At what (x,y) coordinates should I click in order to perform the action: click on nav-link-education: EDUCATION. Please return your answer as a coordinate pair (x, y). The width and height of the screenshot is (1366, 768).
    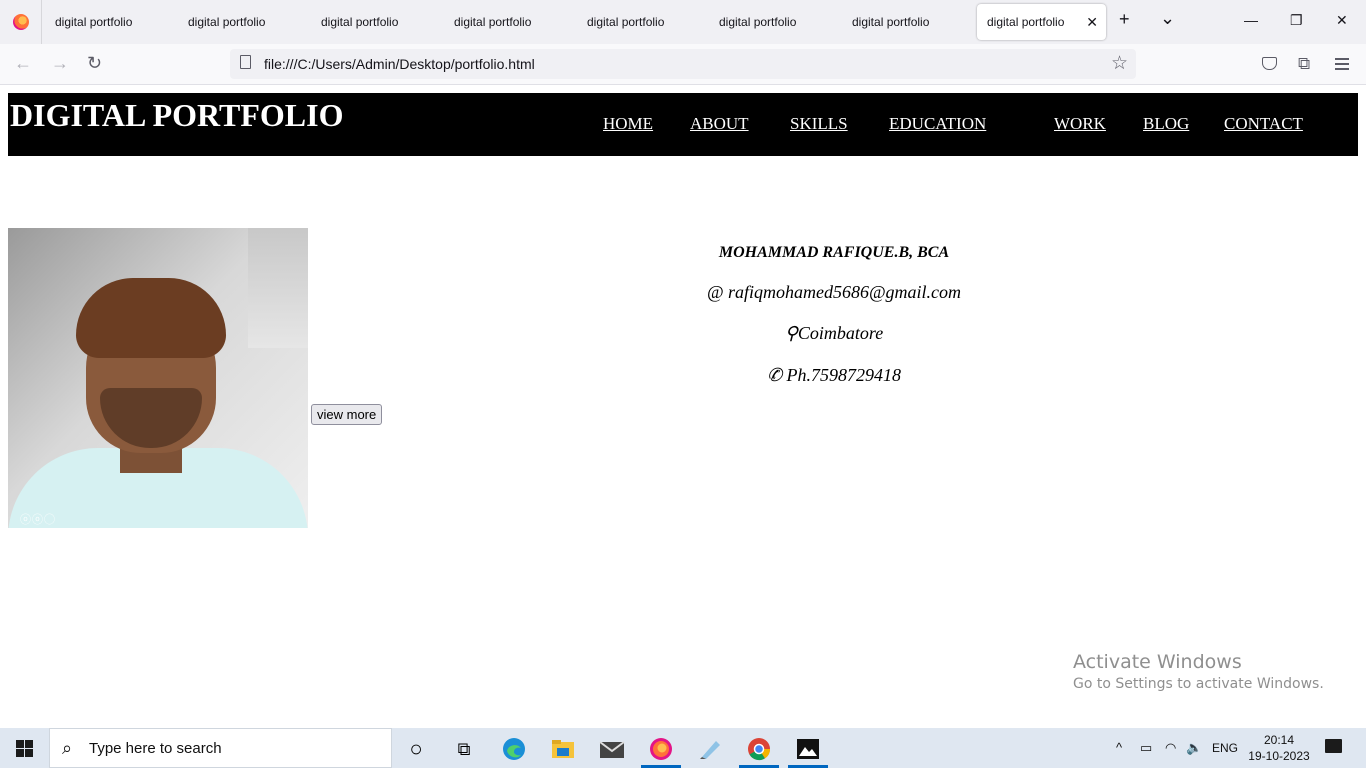
    Looking at the image, I should click on (937, 124).